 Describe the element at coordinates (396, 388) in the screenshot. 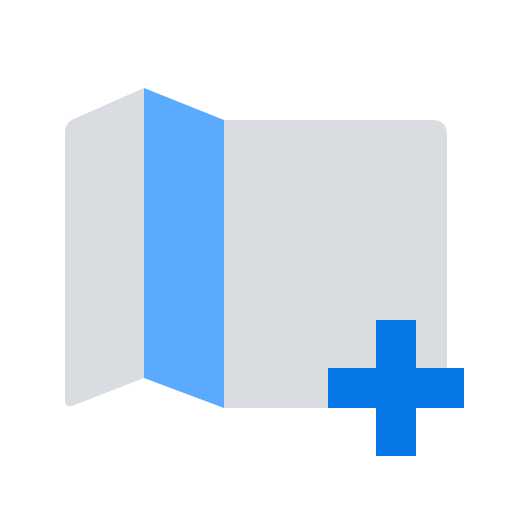

I see `plus-horizontal-bar` at that location.